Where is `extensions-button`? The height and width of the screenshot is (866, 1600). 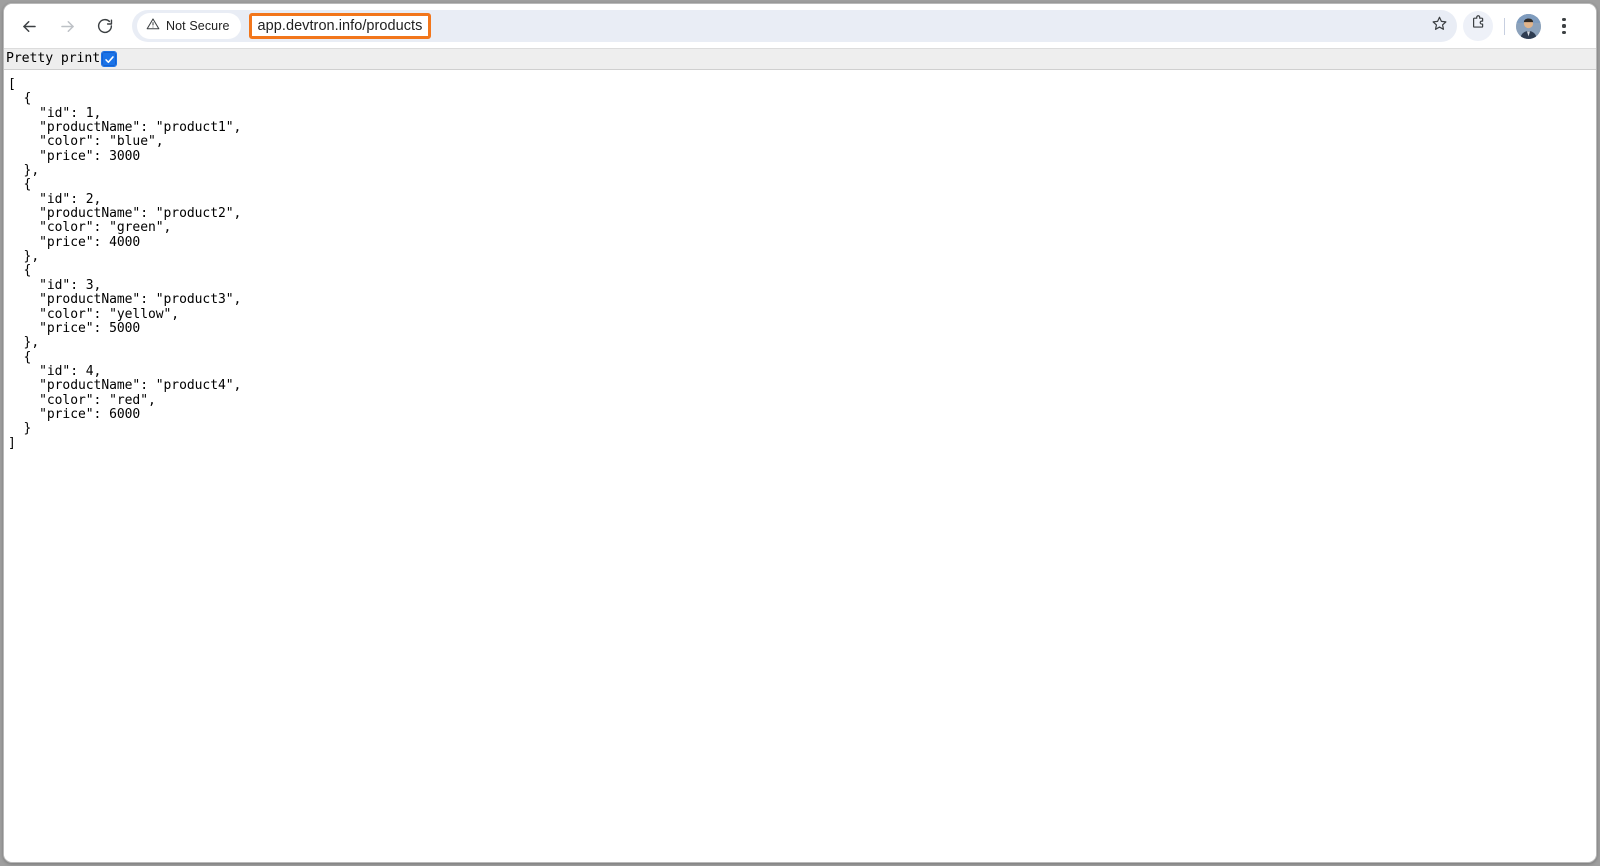
extensions-button is located at coordinates (1478, 26).